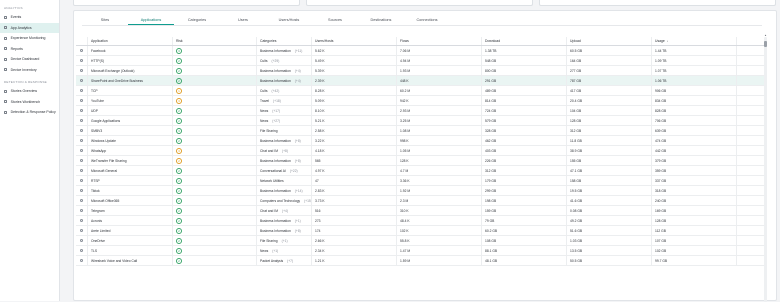 This screenshot has width=780, height=302. I want to click on application-name: SharePoint and OneDrive Business, so click(130, 80).